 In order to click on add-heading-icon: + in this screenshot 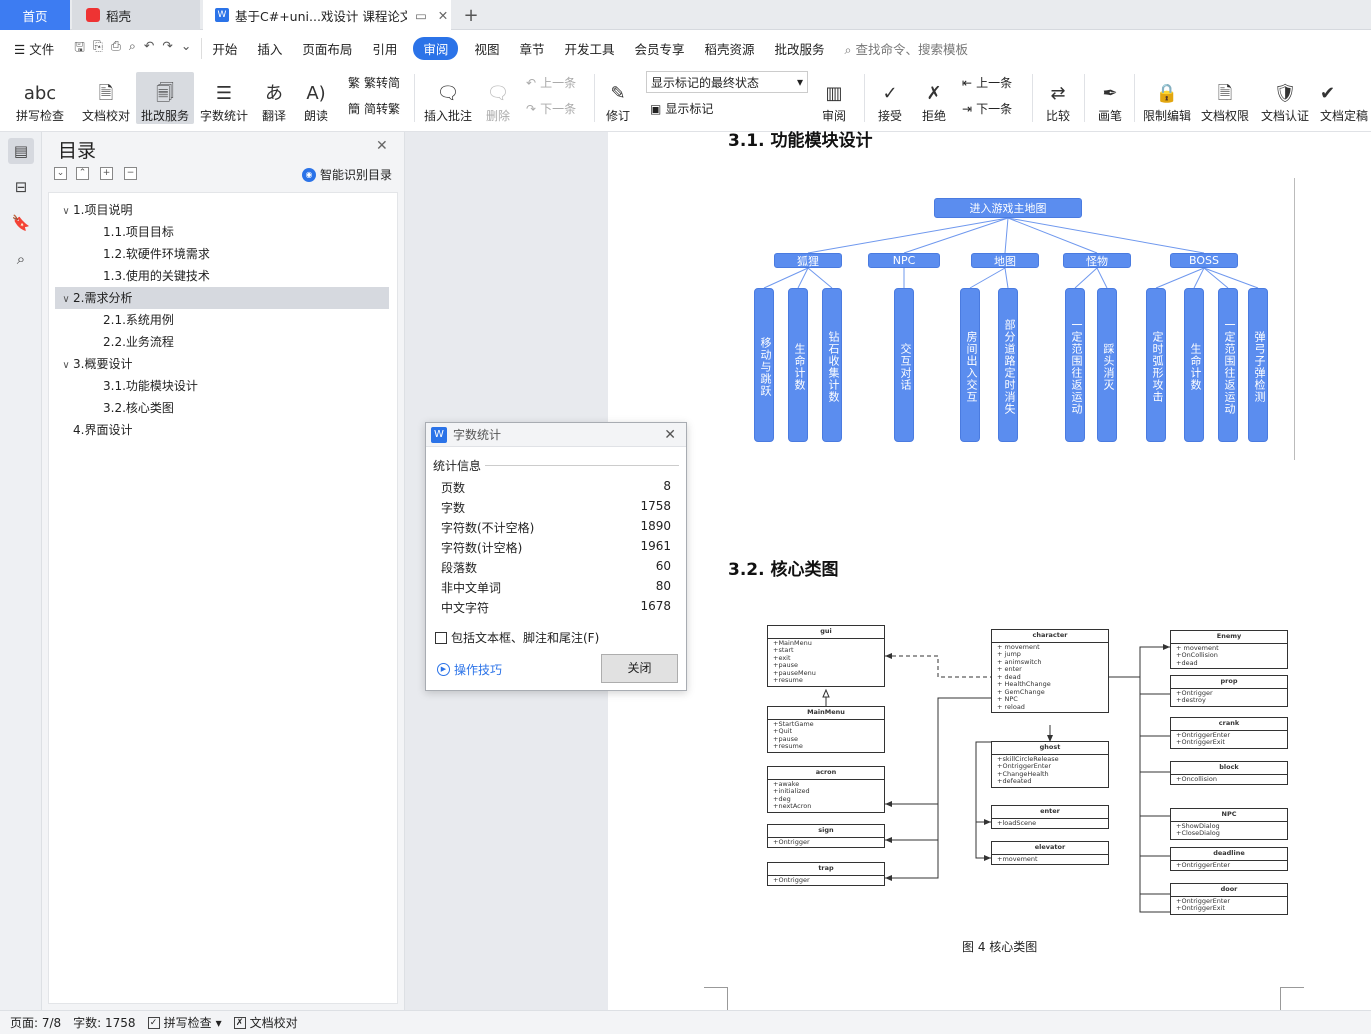, I will do `click(106, 173)`.